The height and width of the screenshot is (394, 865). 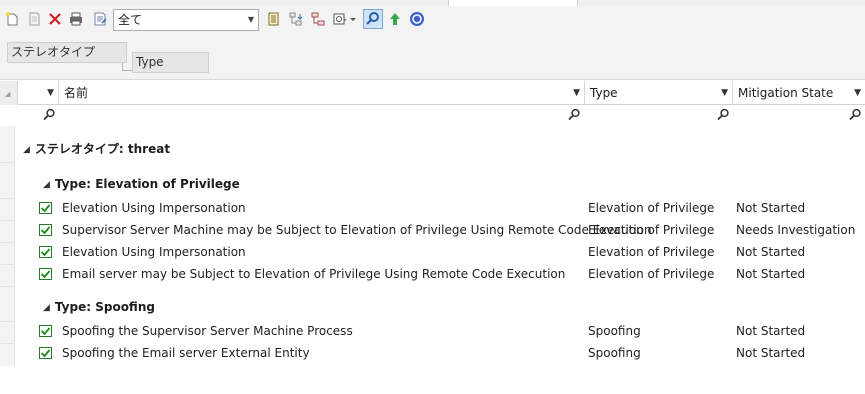 I want to click on copy-icon, so click(x=34, y=19).